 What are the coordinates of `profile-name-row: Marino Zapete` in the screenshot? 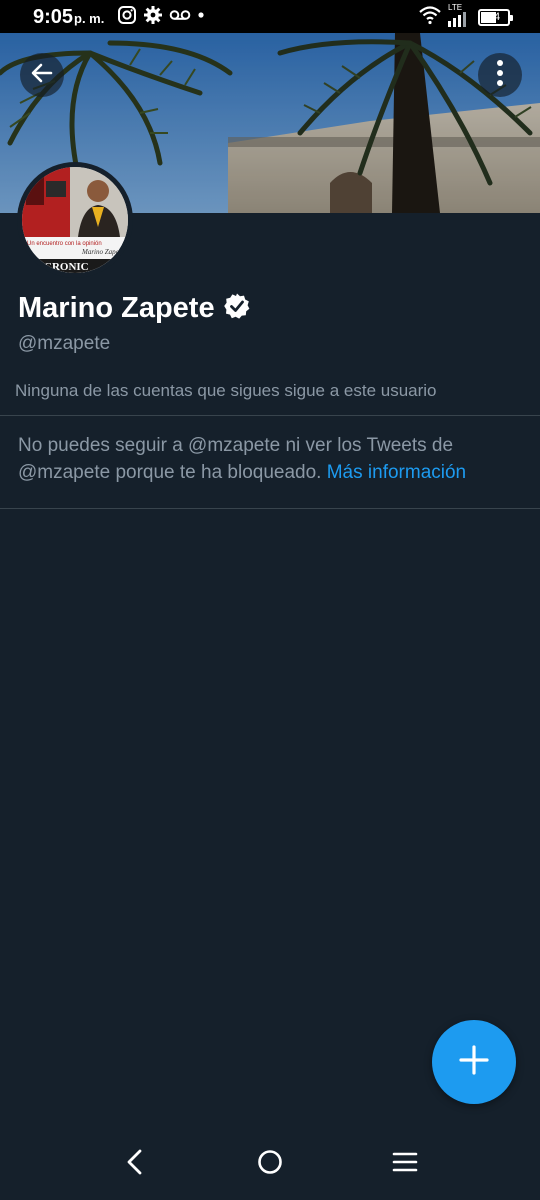 It's located at (134, 308).